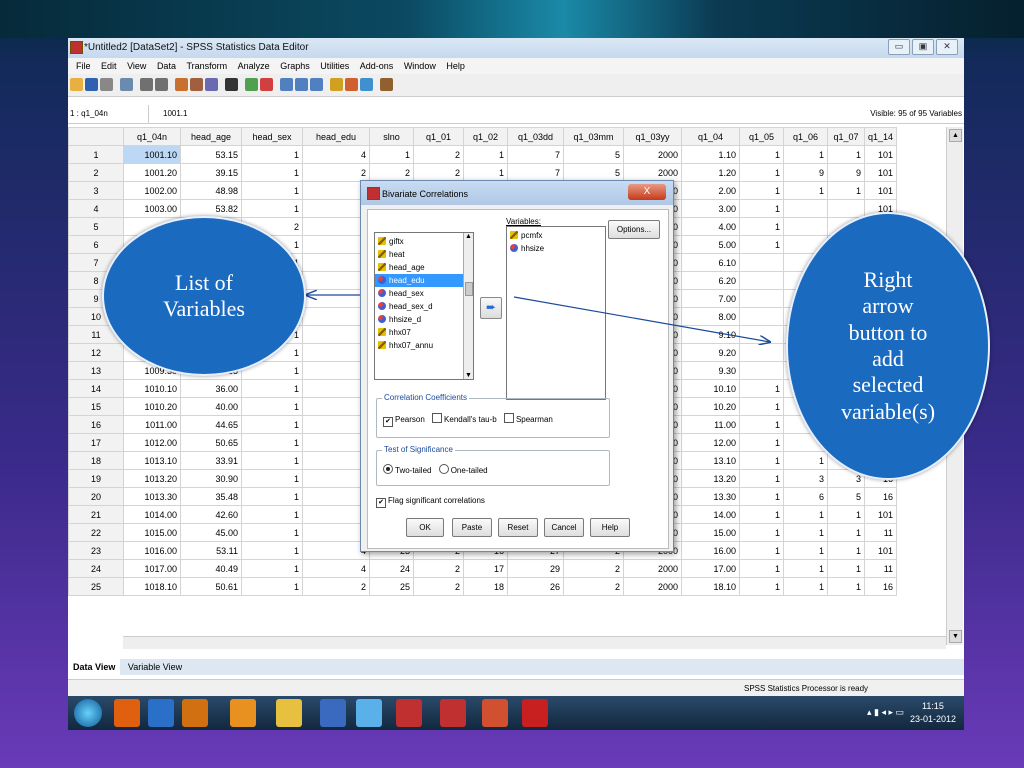  Describe the element at coordinates (424, 280) in the screenshot. I see `variable-list-item: head_edu` at that location.